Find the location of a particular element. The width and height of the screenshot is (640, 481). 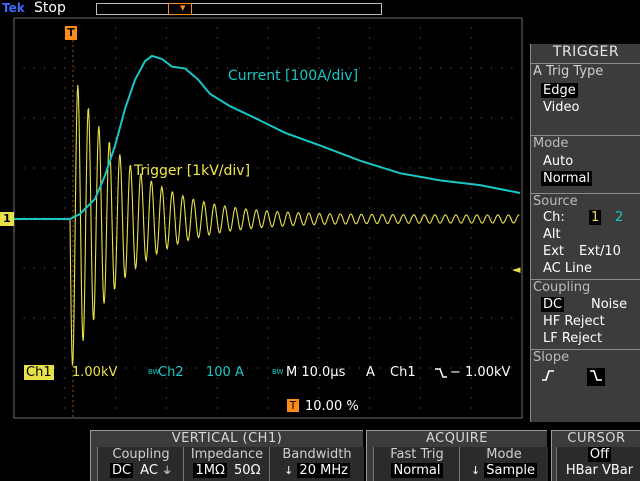

ch2-scale: 100 A is located at coordinates (225, 372).